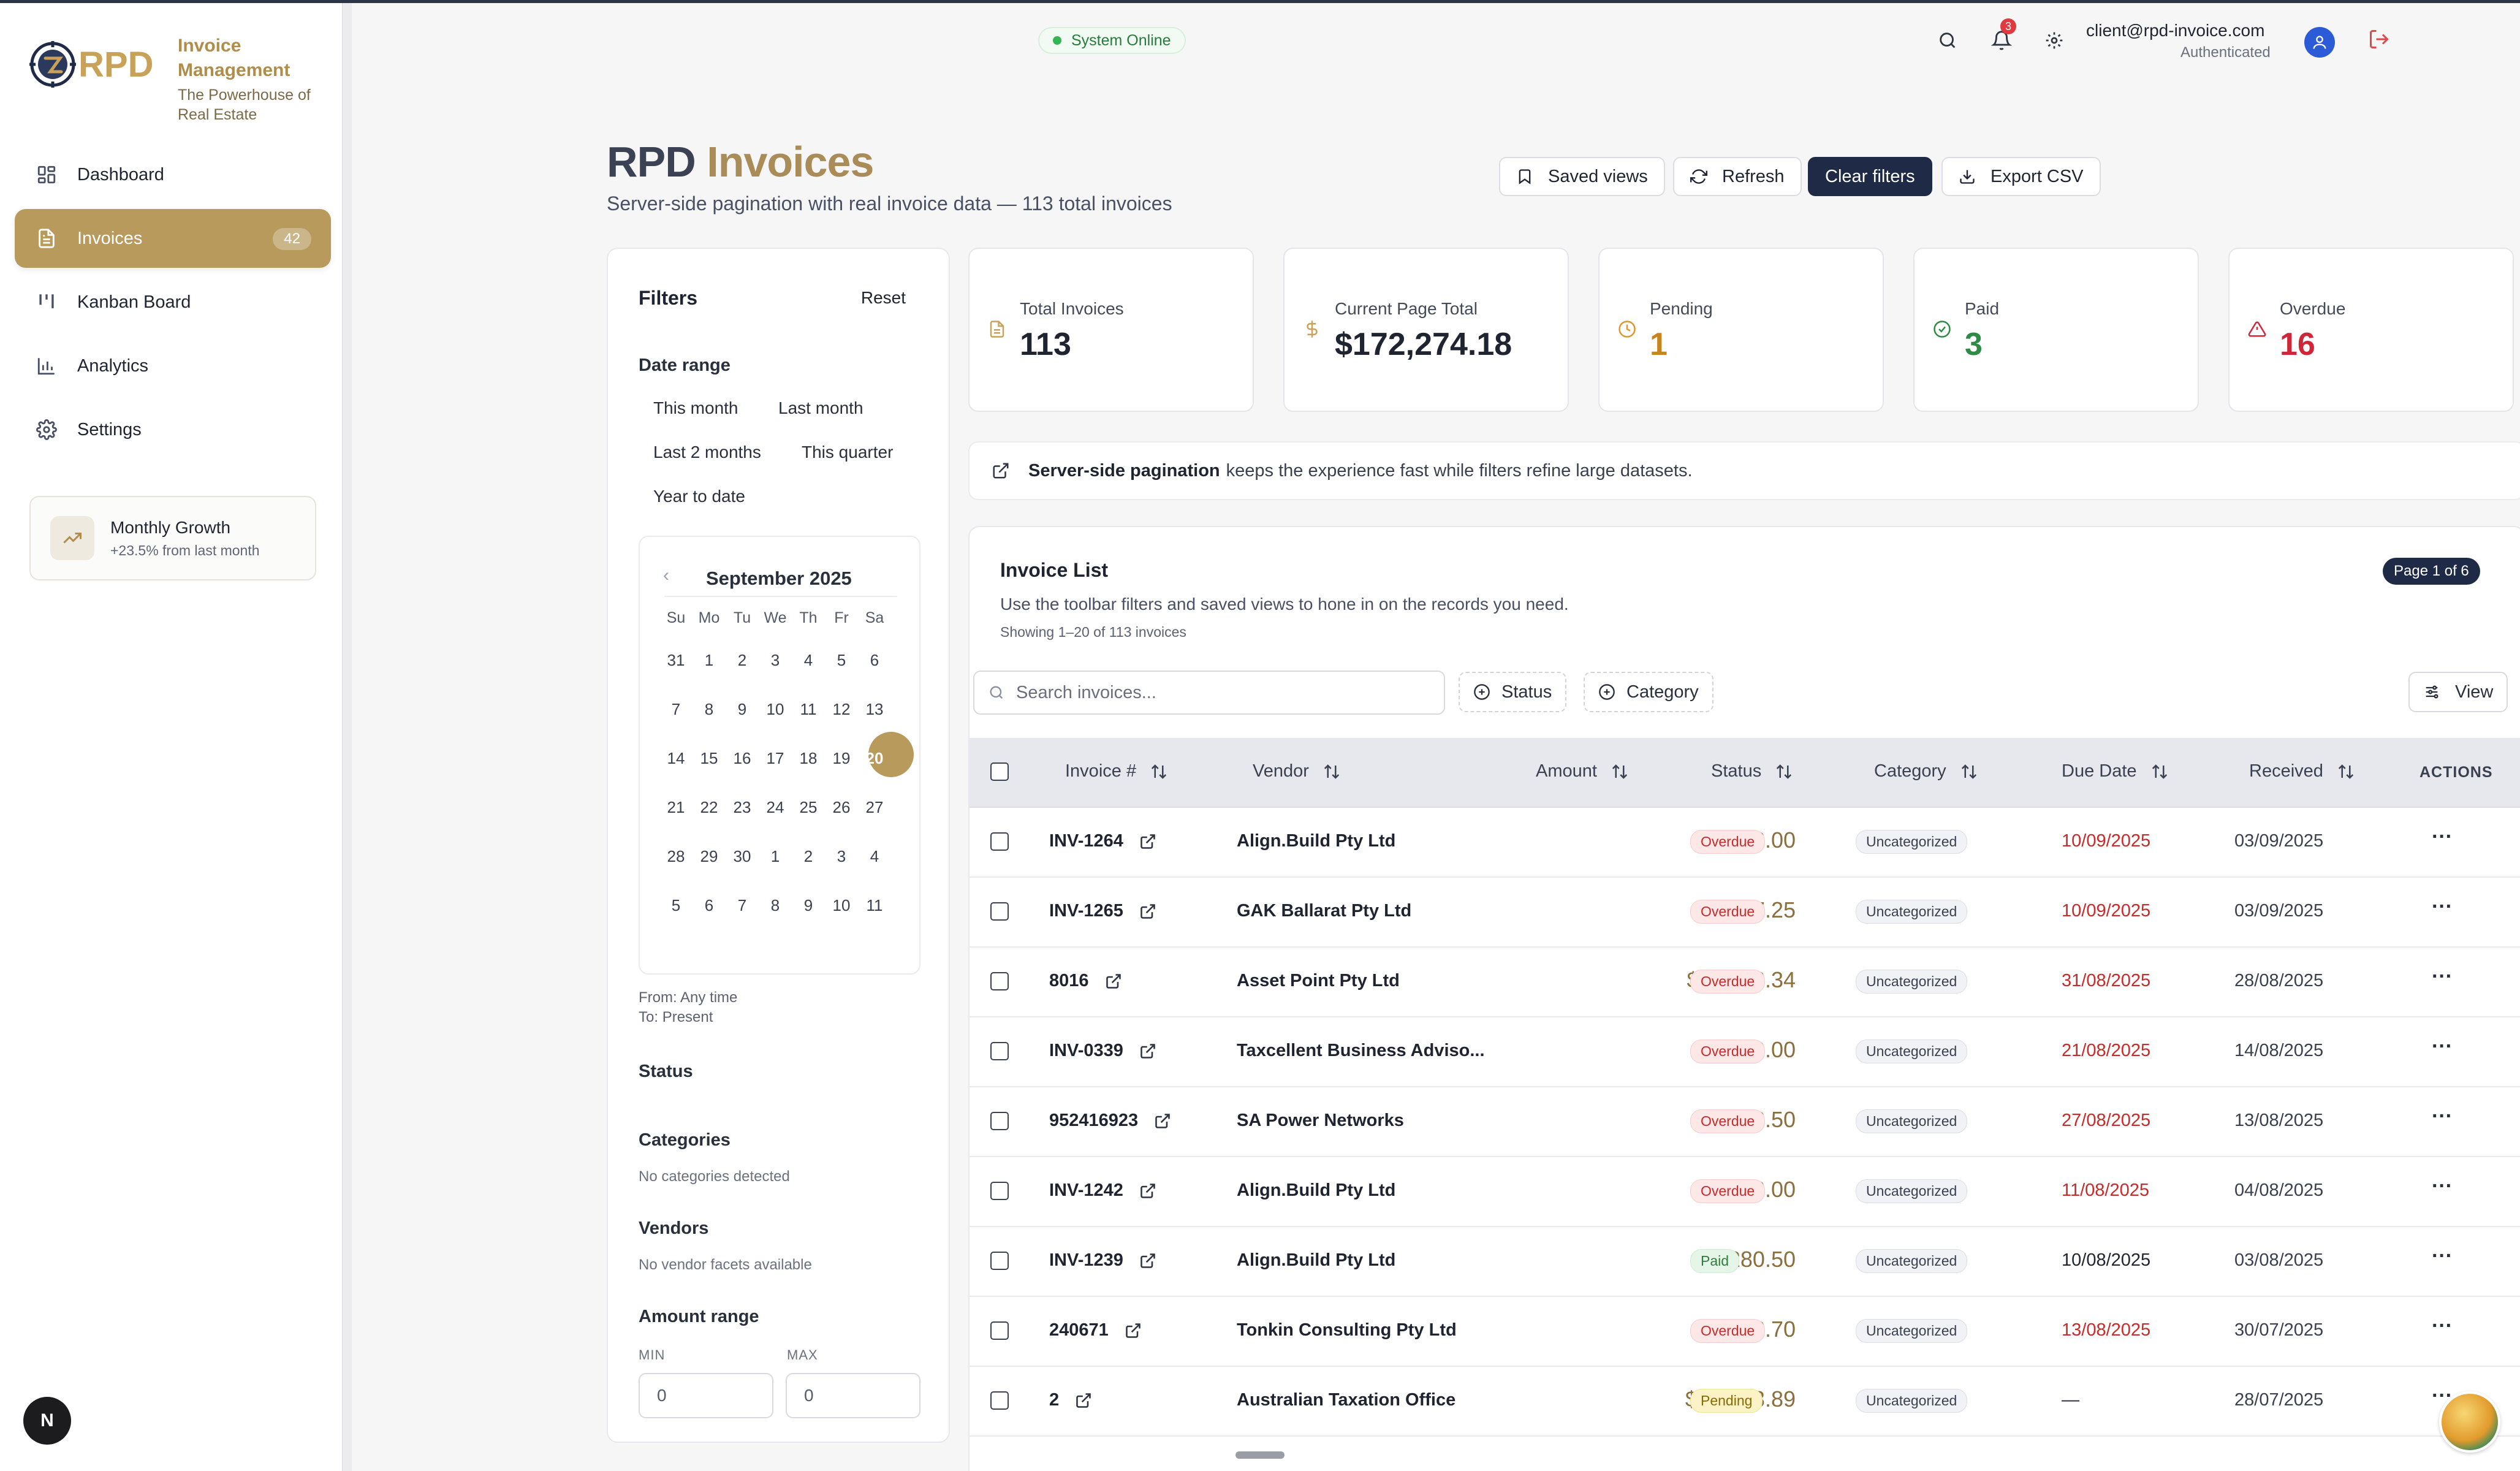 The width and height of the screenshot is (2520, 1471). Describe the element at coordinates (1926, 771) in the screenshot. I see `column-category: Category` at that location.